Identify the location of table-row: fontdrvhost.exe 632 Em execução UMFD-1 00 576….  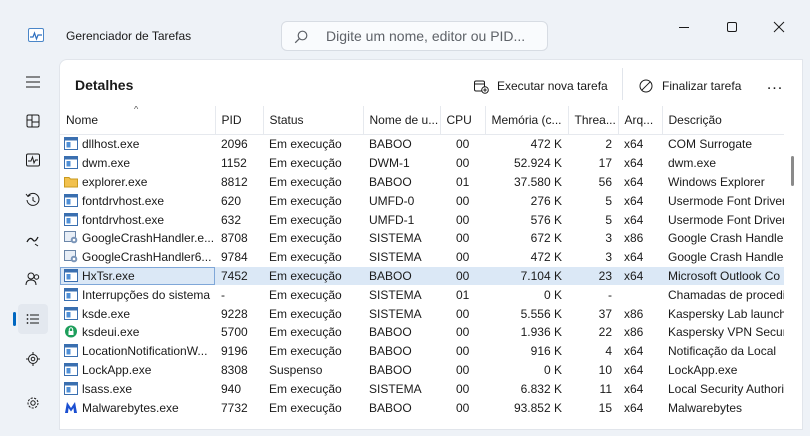
(422, 219).